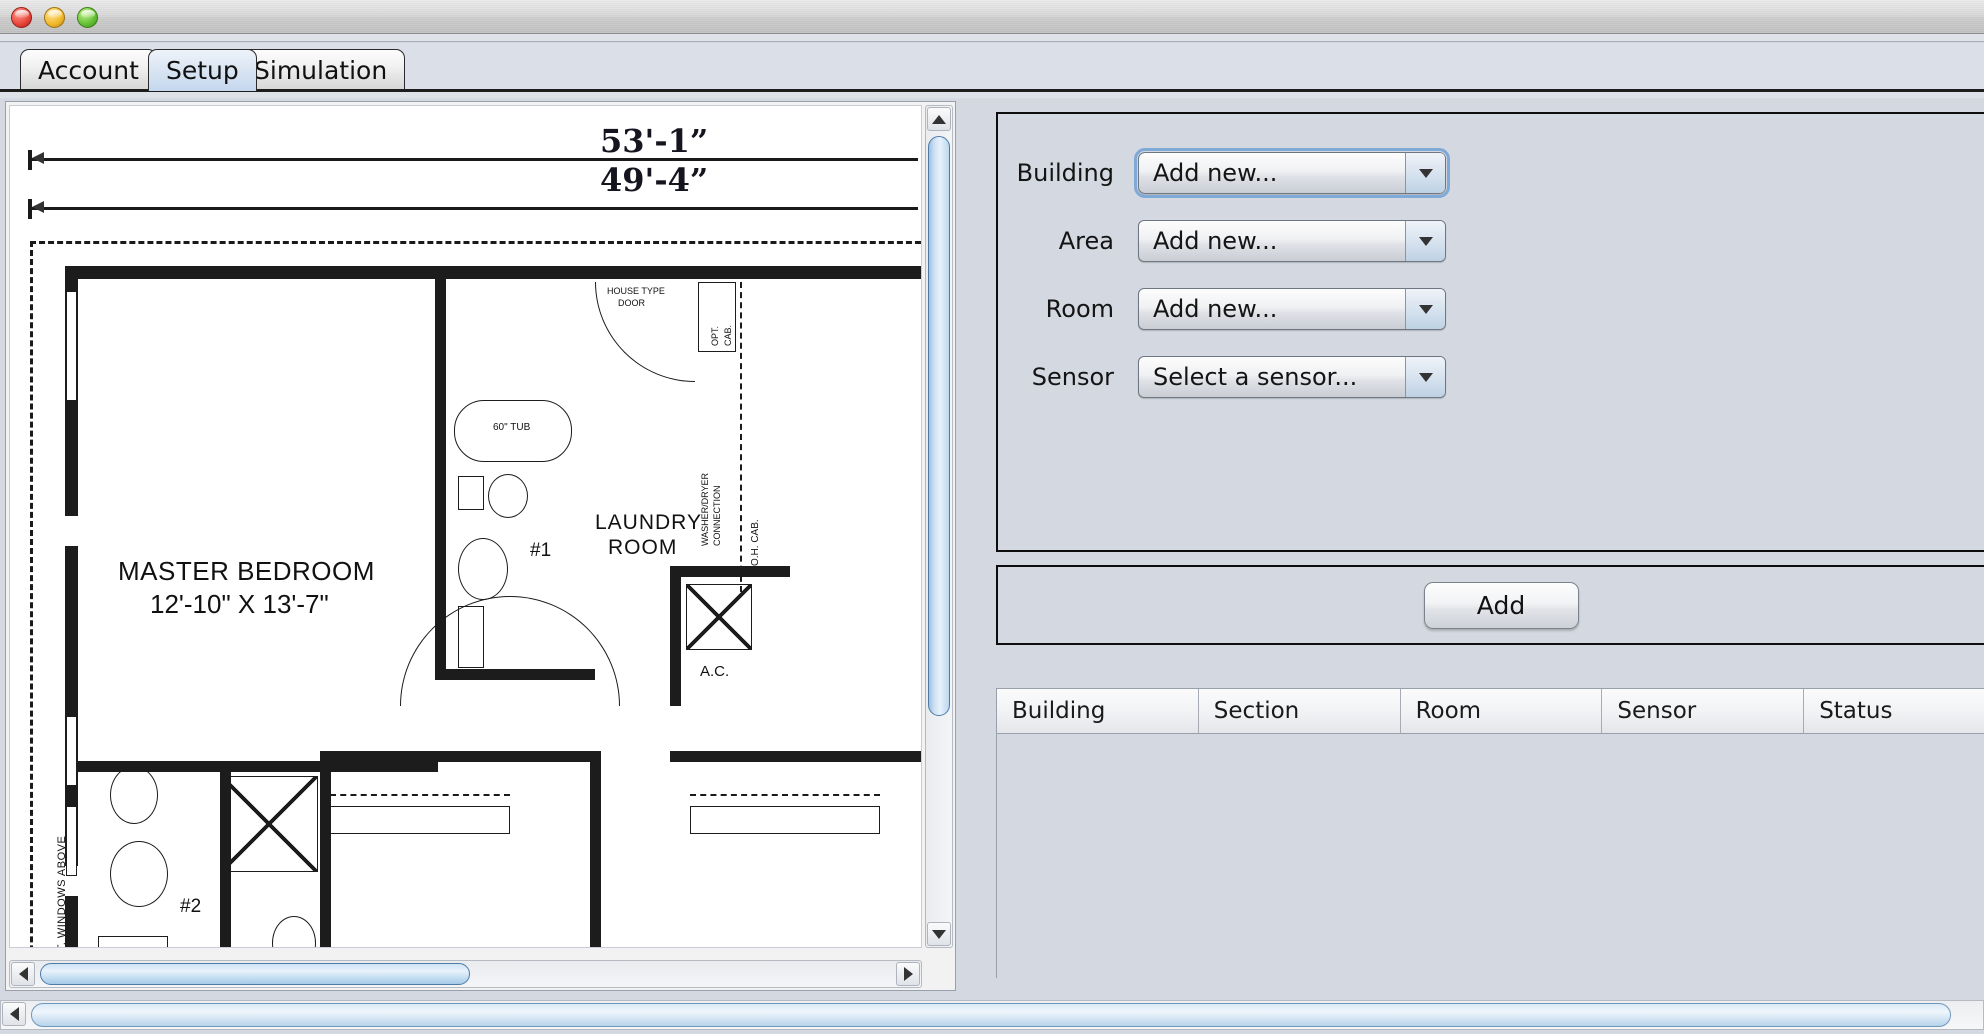 The width and height of the screenshot is (1984, 1034). Describe the element at coordinates (88, 14) in the screenshot. I see `maximize-button-gloss` at that location.